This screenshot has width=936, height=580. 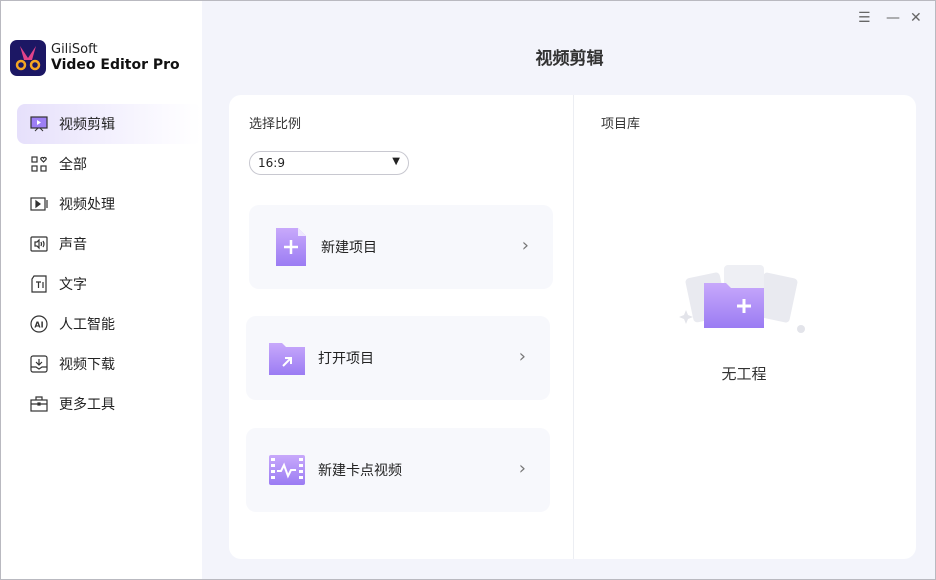 What do you see at coordinates (39, 164) in the screenshot?
I see `grid-icon` at bounding box center [39, 164].